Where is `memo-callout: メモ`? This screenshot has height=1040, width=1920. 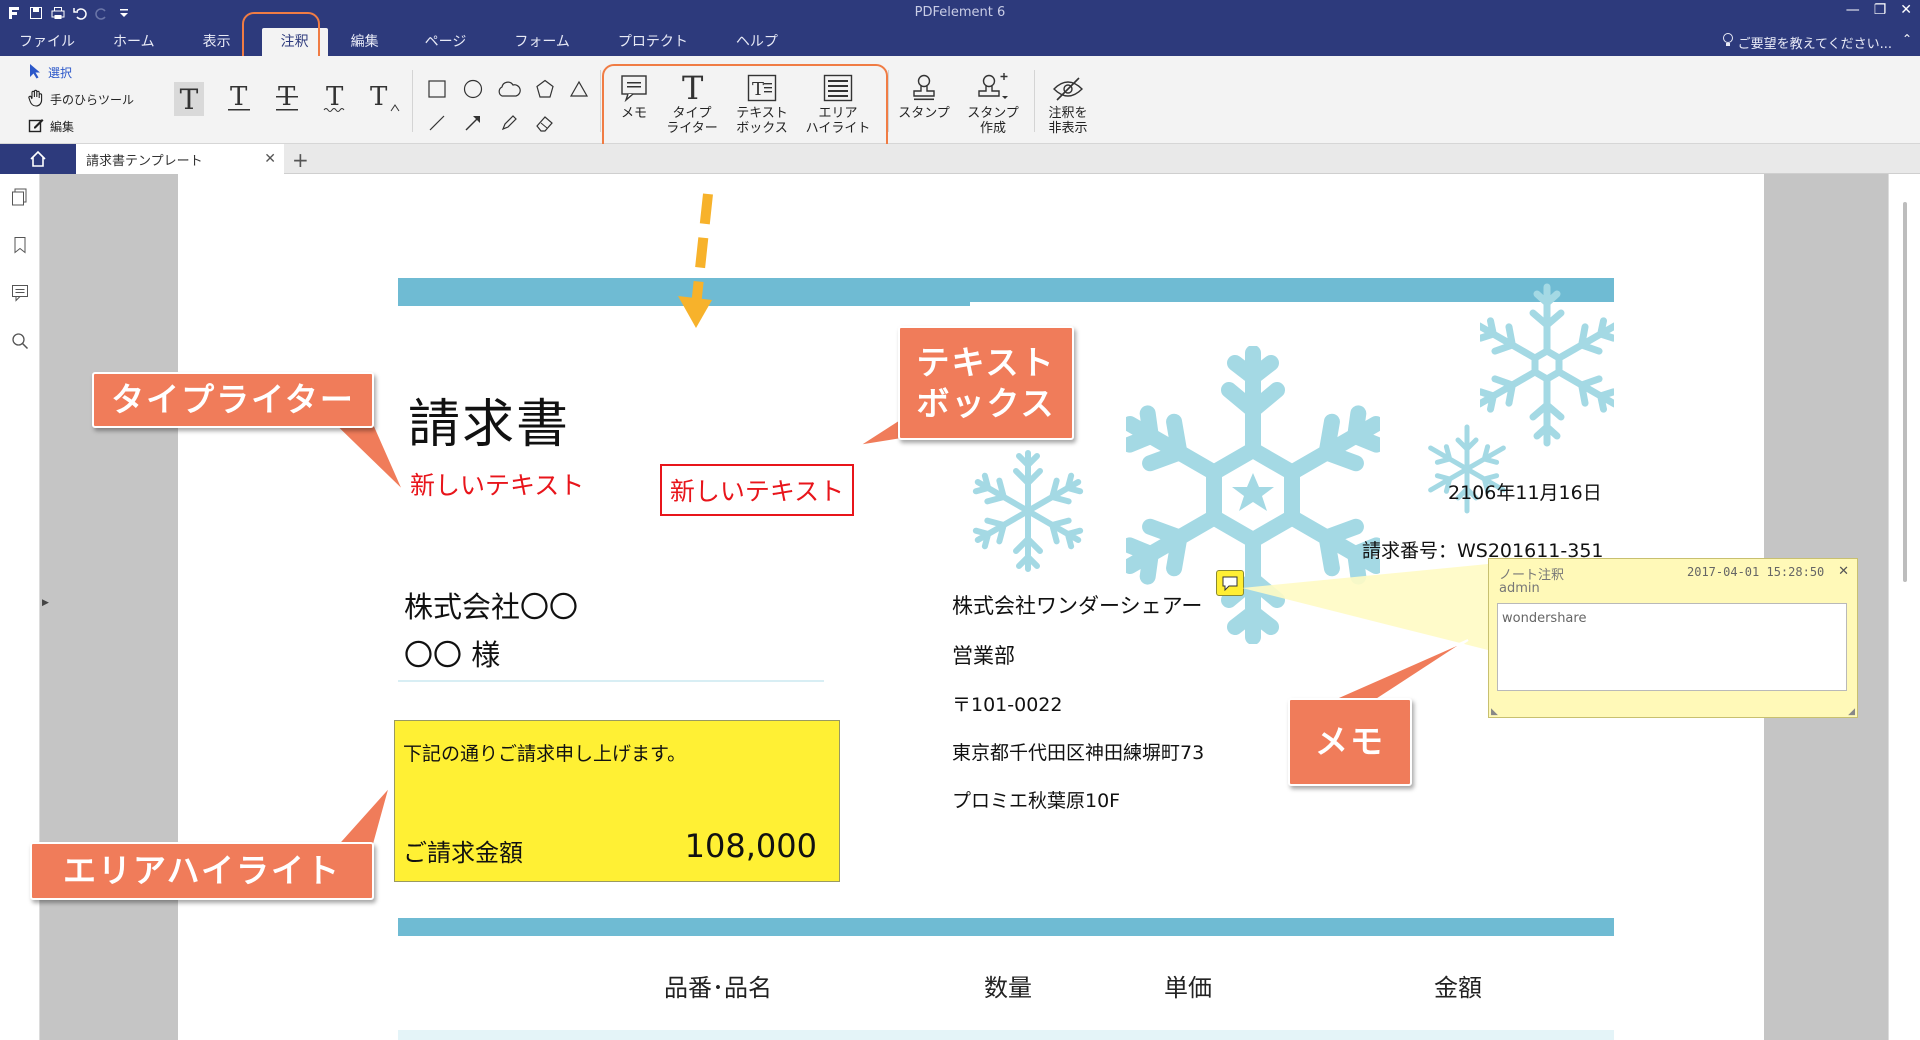
memo-callout: メモ is located at coordinates (1350, 742).